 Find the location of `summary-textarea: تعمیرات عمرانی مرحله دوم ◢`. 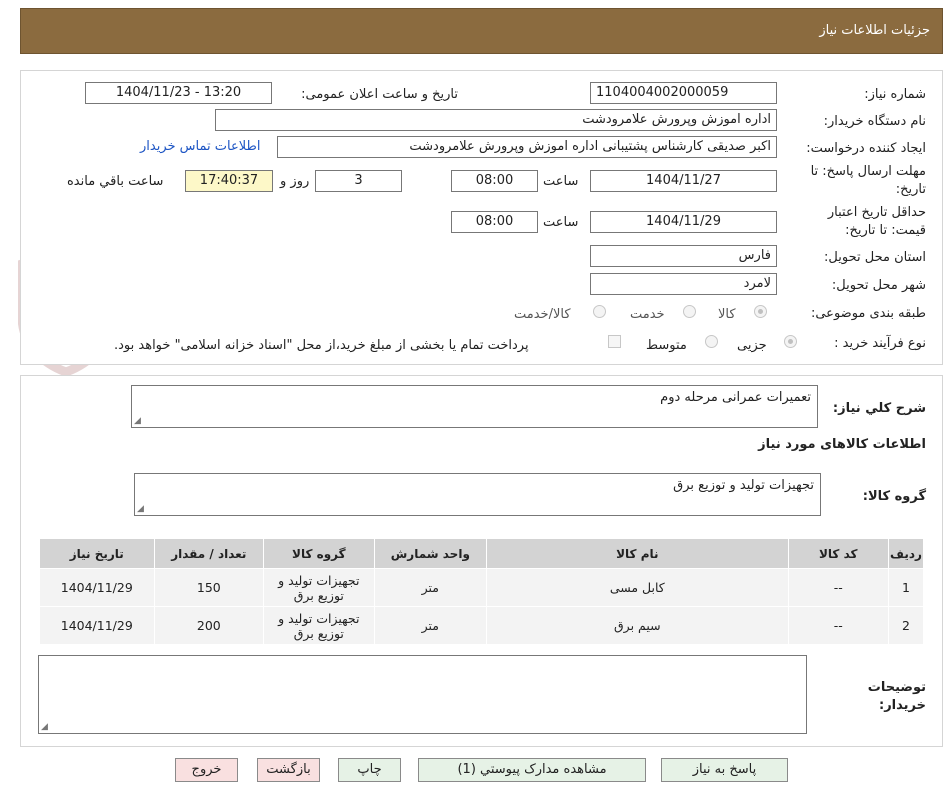

summary-textarea: تعمیرات عمرانی مرحله دوم ◢ is located at coordinates (474, 406).